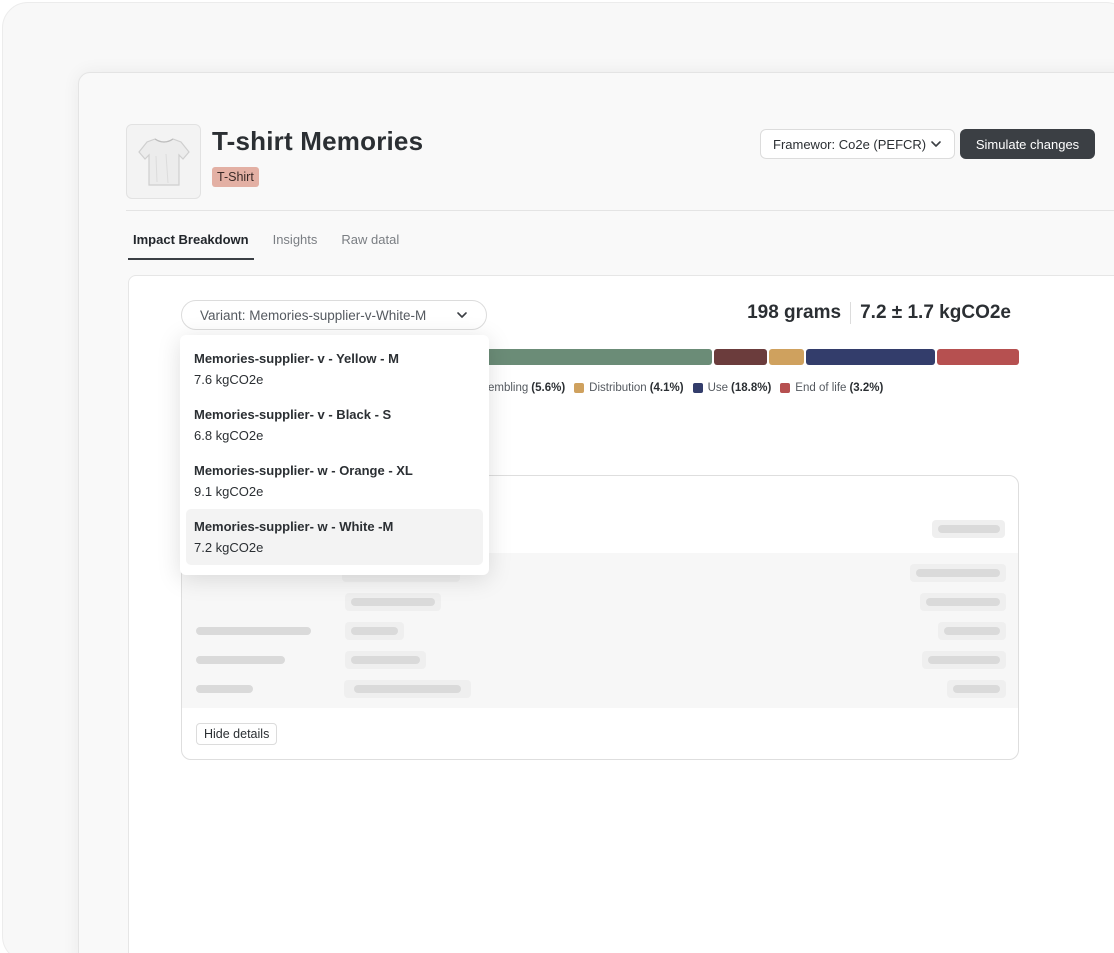 The height and width of the screenshot is (953, 1114). Describe the element at coordinates (850, 144) in the screenshot. I see `framework-select-label: Framewor: Co2e (PEFCR)` at that location.